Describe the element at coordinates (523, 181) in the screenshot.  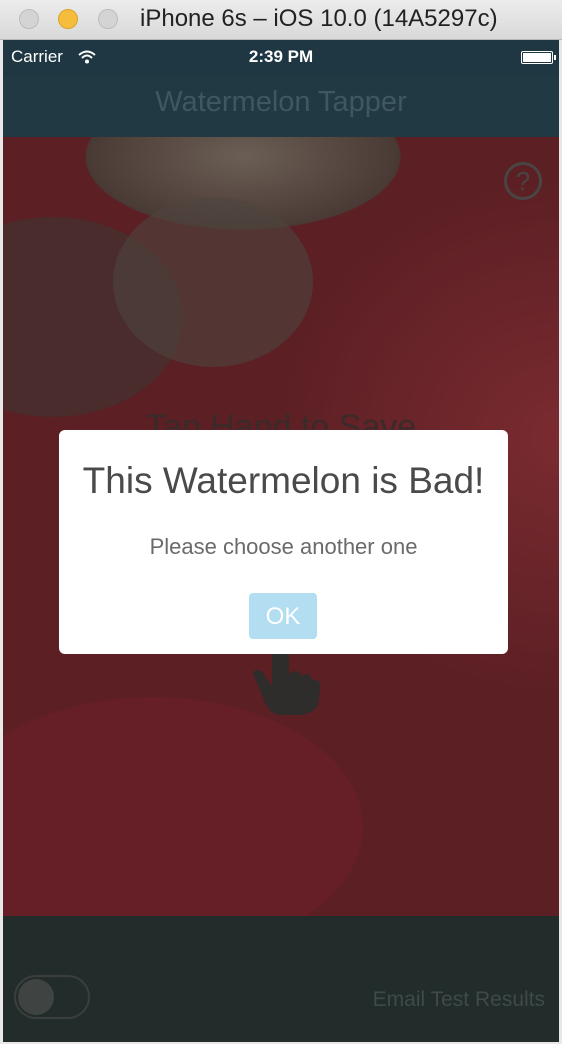
I see `help-button: ?` at that location.